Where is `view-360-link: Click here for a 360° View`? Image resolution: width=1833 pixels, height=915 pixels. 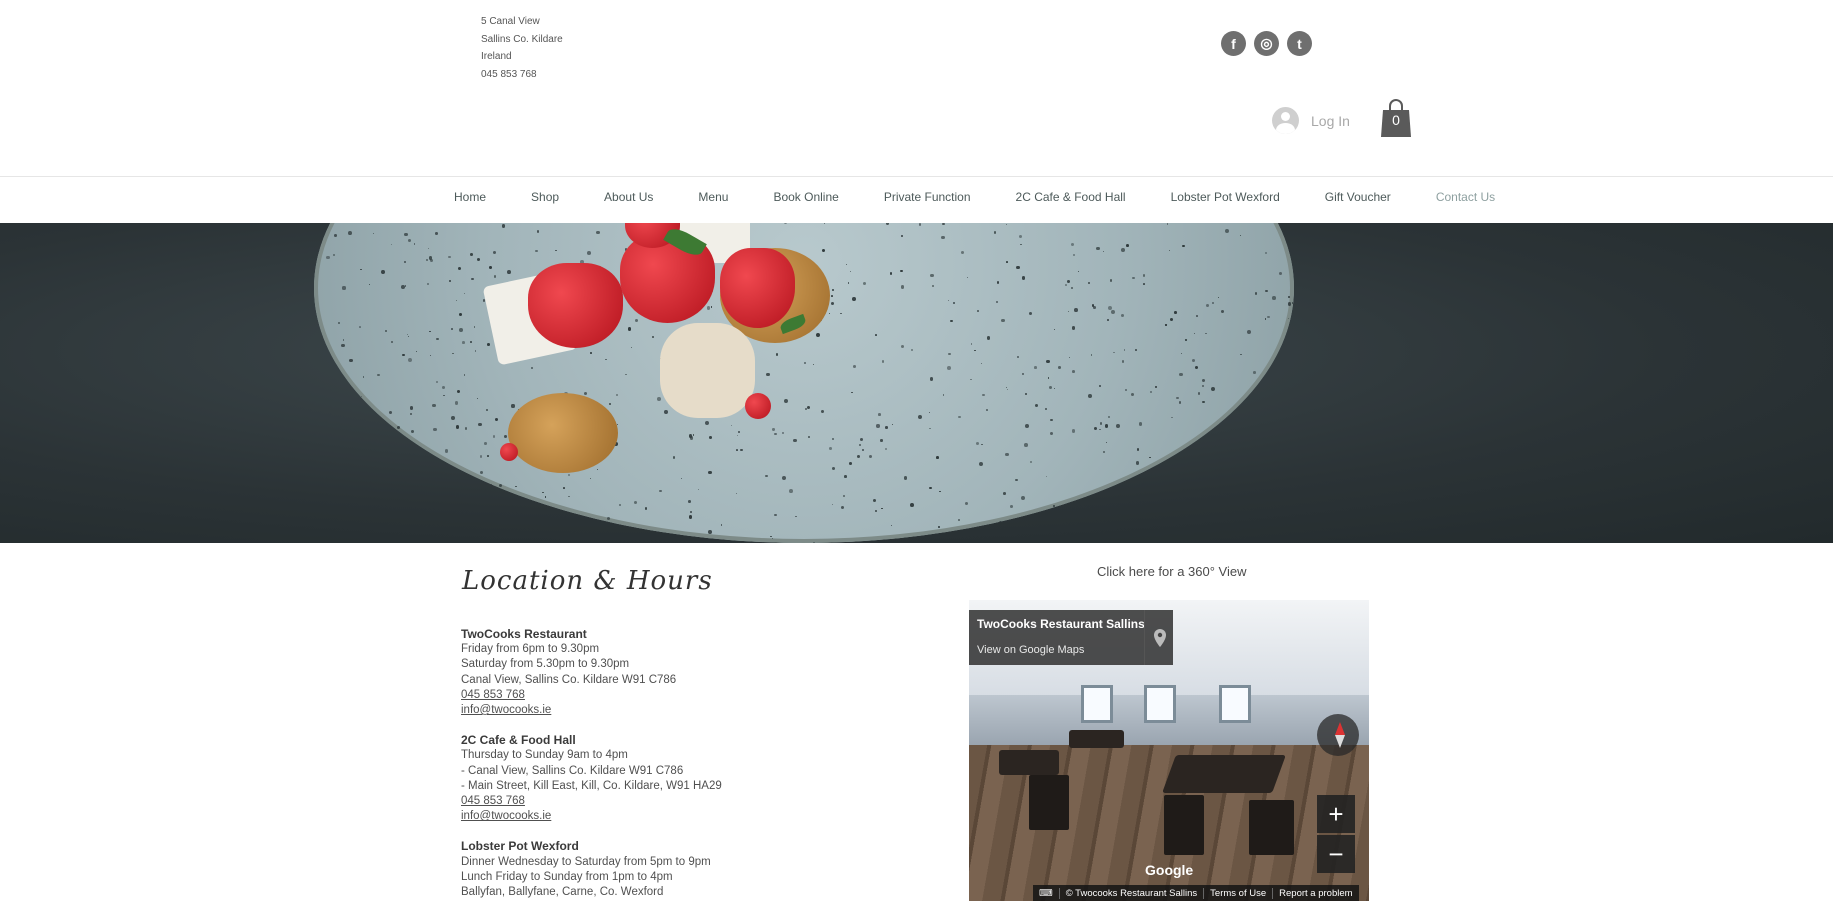 view-360-link: Click here for a 360° View is located at coordinates (1171, 571).